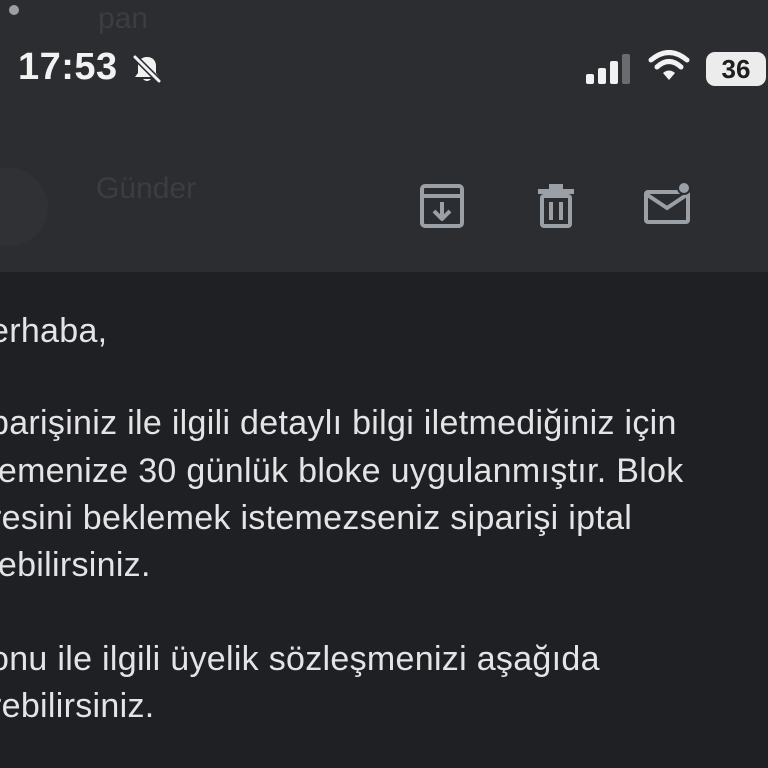  Describe the element at coordinates (68, 67) in the screenshot. I see `status-time: 17:53` at that location.